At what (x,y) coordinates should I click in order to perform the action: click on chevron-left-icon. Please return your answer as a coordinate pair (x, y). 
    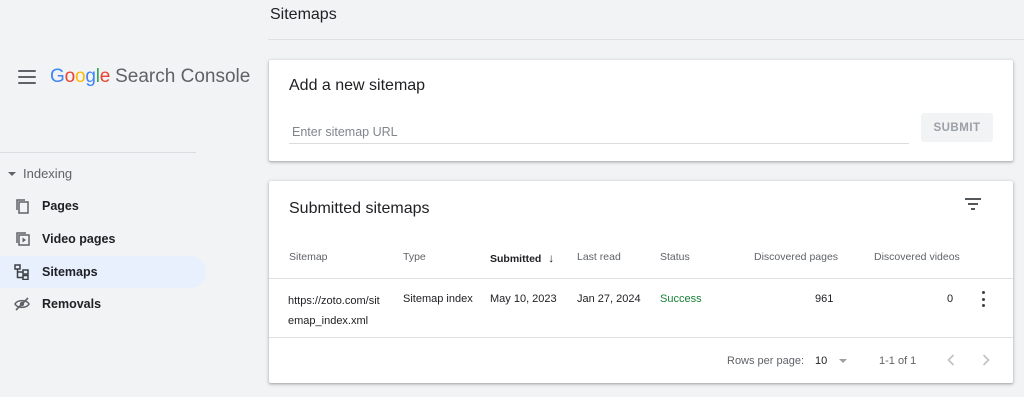
    Looking at the image, I should click on (951, 360).